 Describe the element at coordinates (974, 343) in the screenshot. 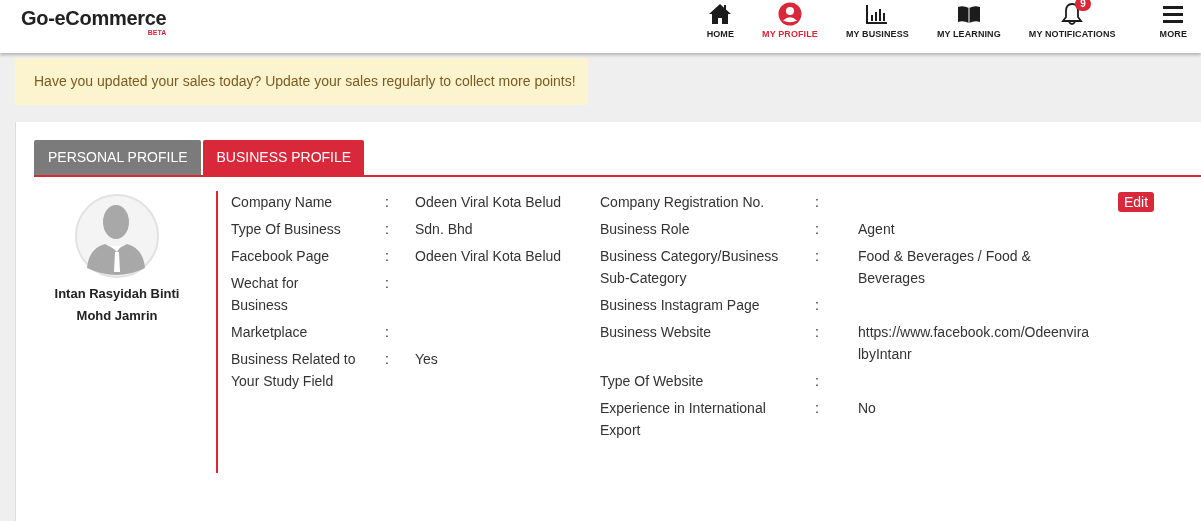

I see `field-value: https://www.facebook.com/OdeenviralbyIntanr` at that location.